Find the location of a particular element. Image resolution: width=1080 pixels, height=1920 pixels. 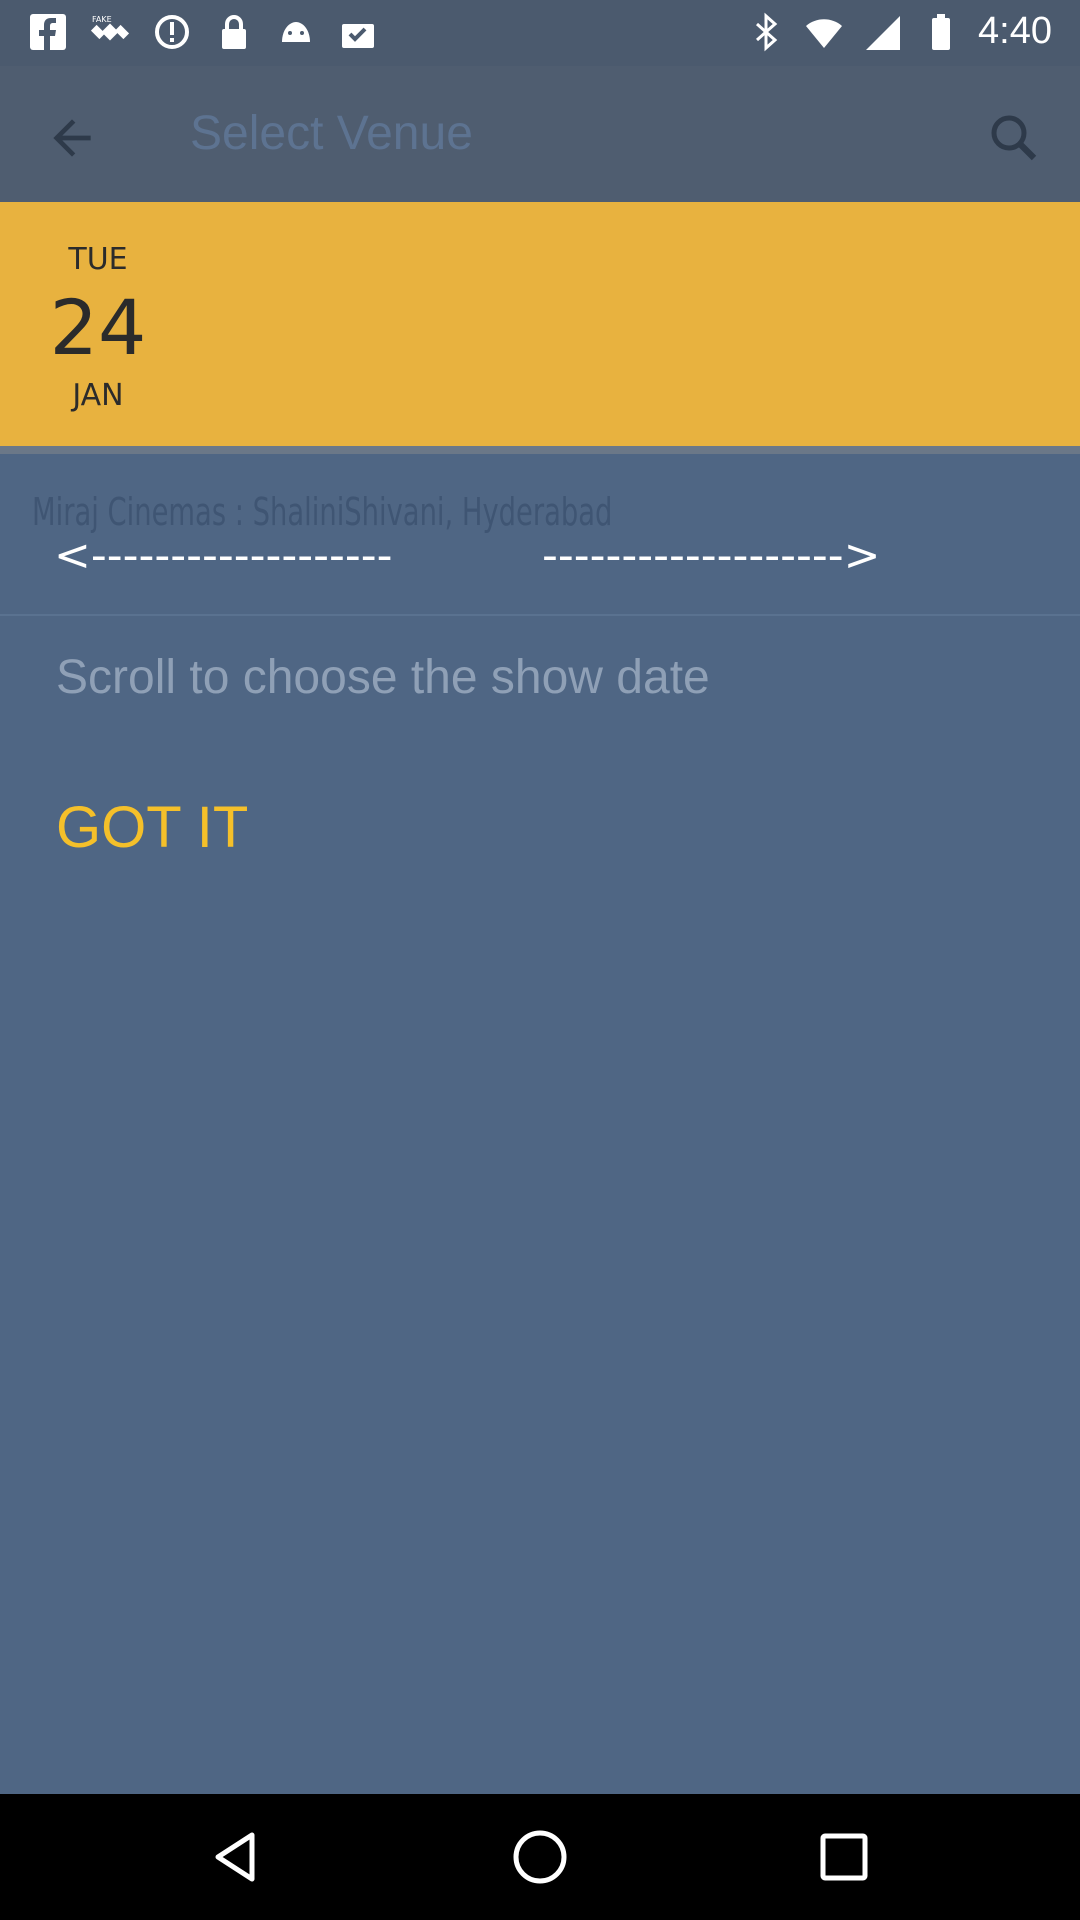

nav-recents-button is located at coordinates (844, 1857).